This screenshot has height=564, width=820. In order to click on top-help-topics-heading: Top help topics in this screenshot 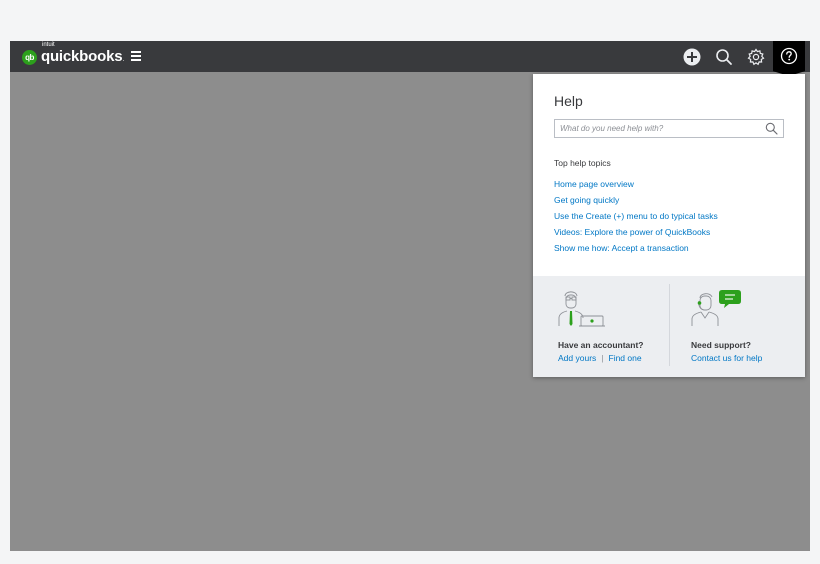, I will do `click(582, 163)`.